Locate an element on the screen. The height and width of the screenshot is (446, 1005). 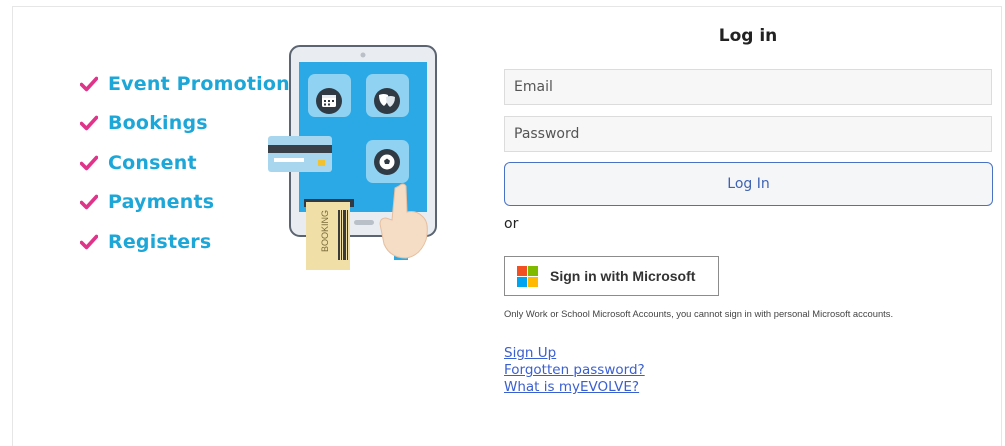
microsoft-logo-icon is located at coordinates (527, 276).